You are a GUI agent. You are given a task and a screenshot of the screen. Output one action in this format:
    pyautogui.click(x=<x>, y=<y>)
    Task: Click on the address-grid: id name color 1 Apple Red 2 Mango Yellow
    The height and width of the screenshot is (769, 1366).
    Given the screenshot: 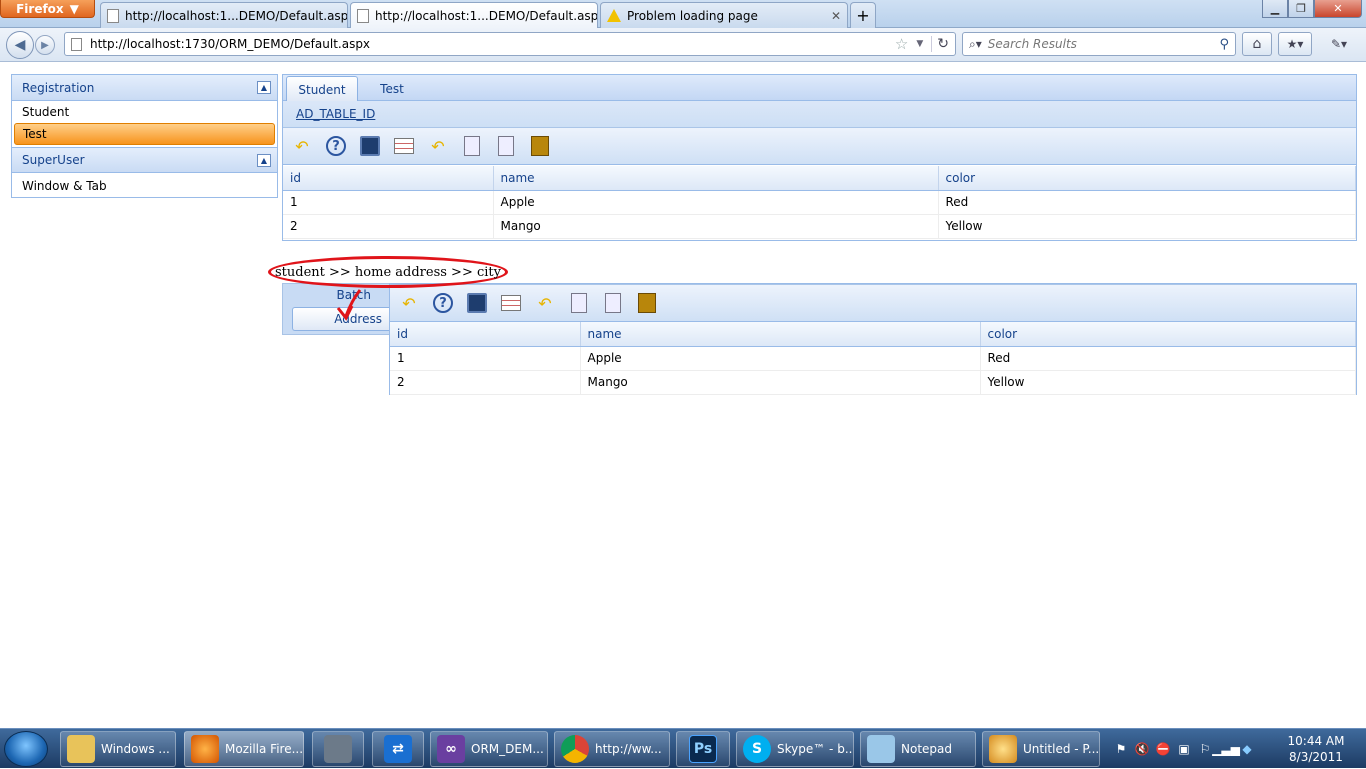 What is the action you would take?
    pyautogui.click(x=873, y=358)
    